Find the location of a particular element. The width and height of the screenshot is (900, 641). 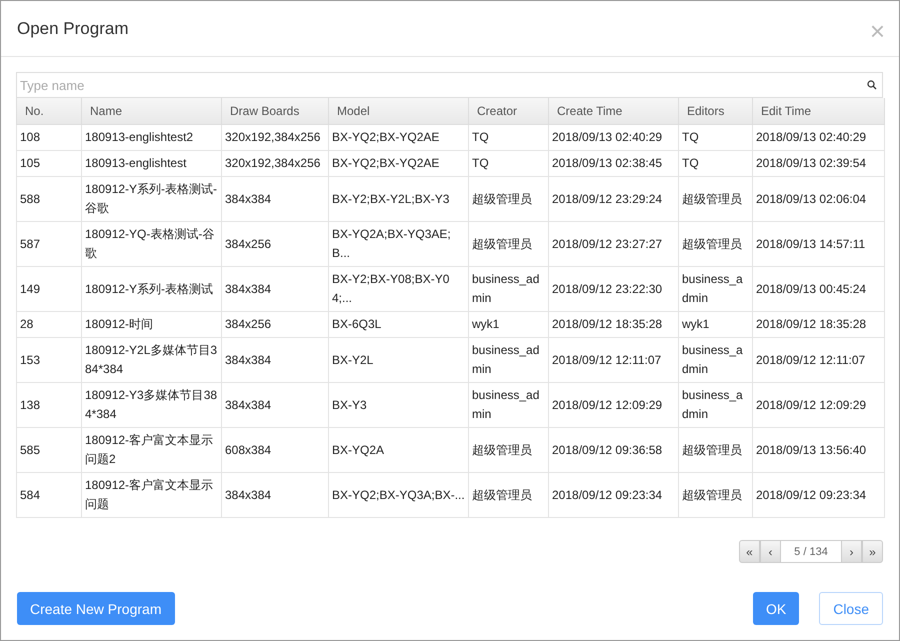

table-cell: 180912-YQ-表格测试-谷歌 is located at coordinates (152, 244).